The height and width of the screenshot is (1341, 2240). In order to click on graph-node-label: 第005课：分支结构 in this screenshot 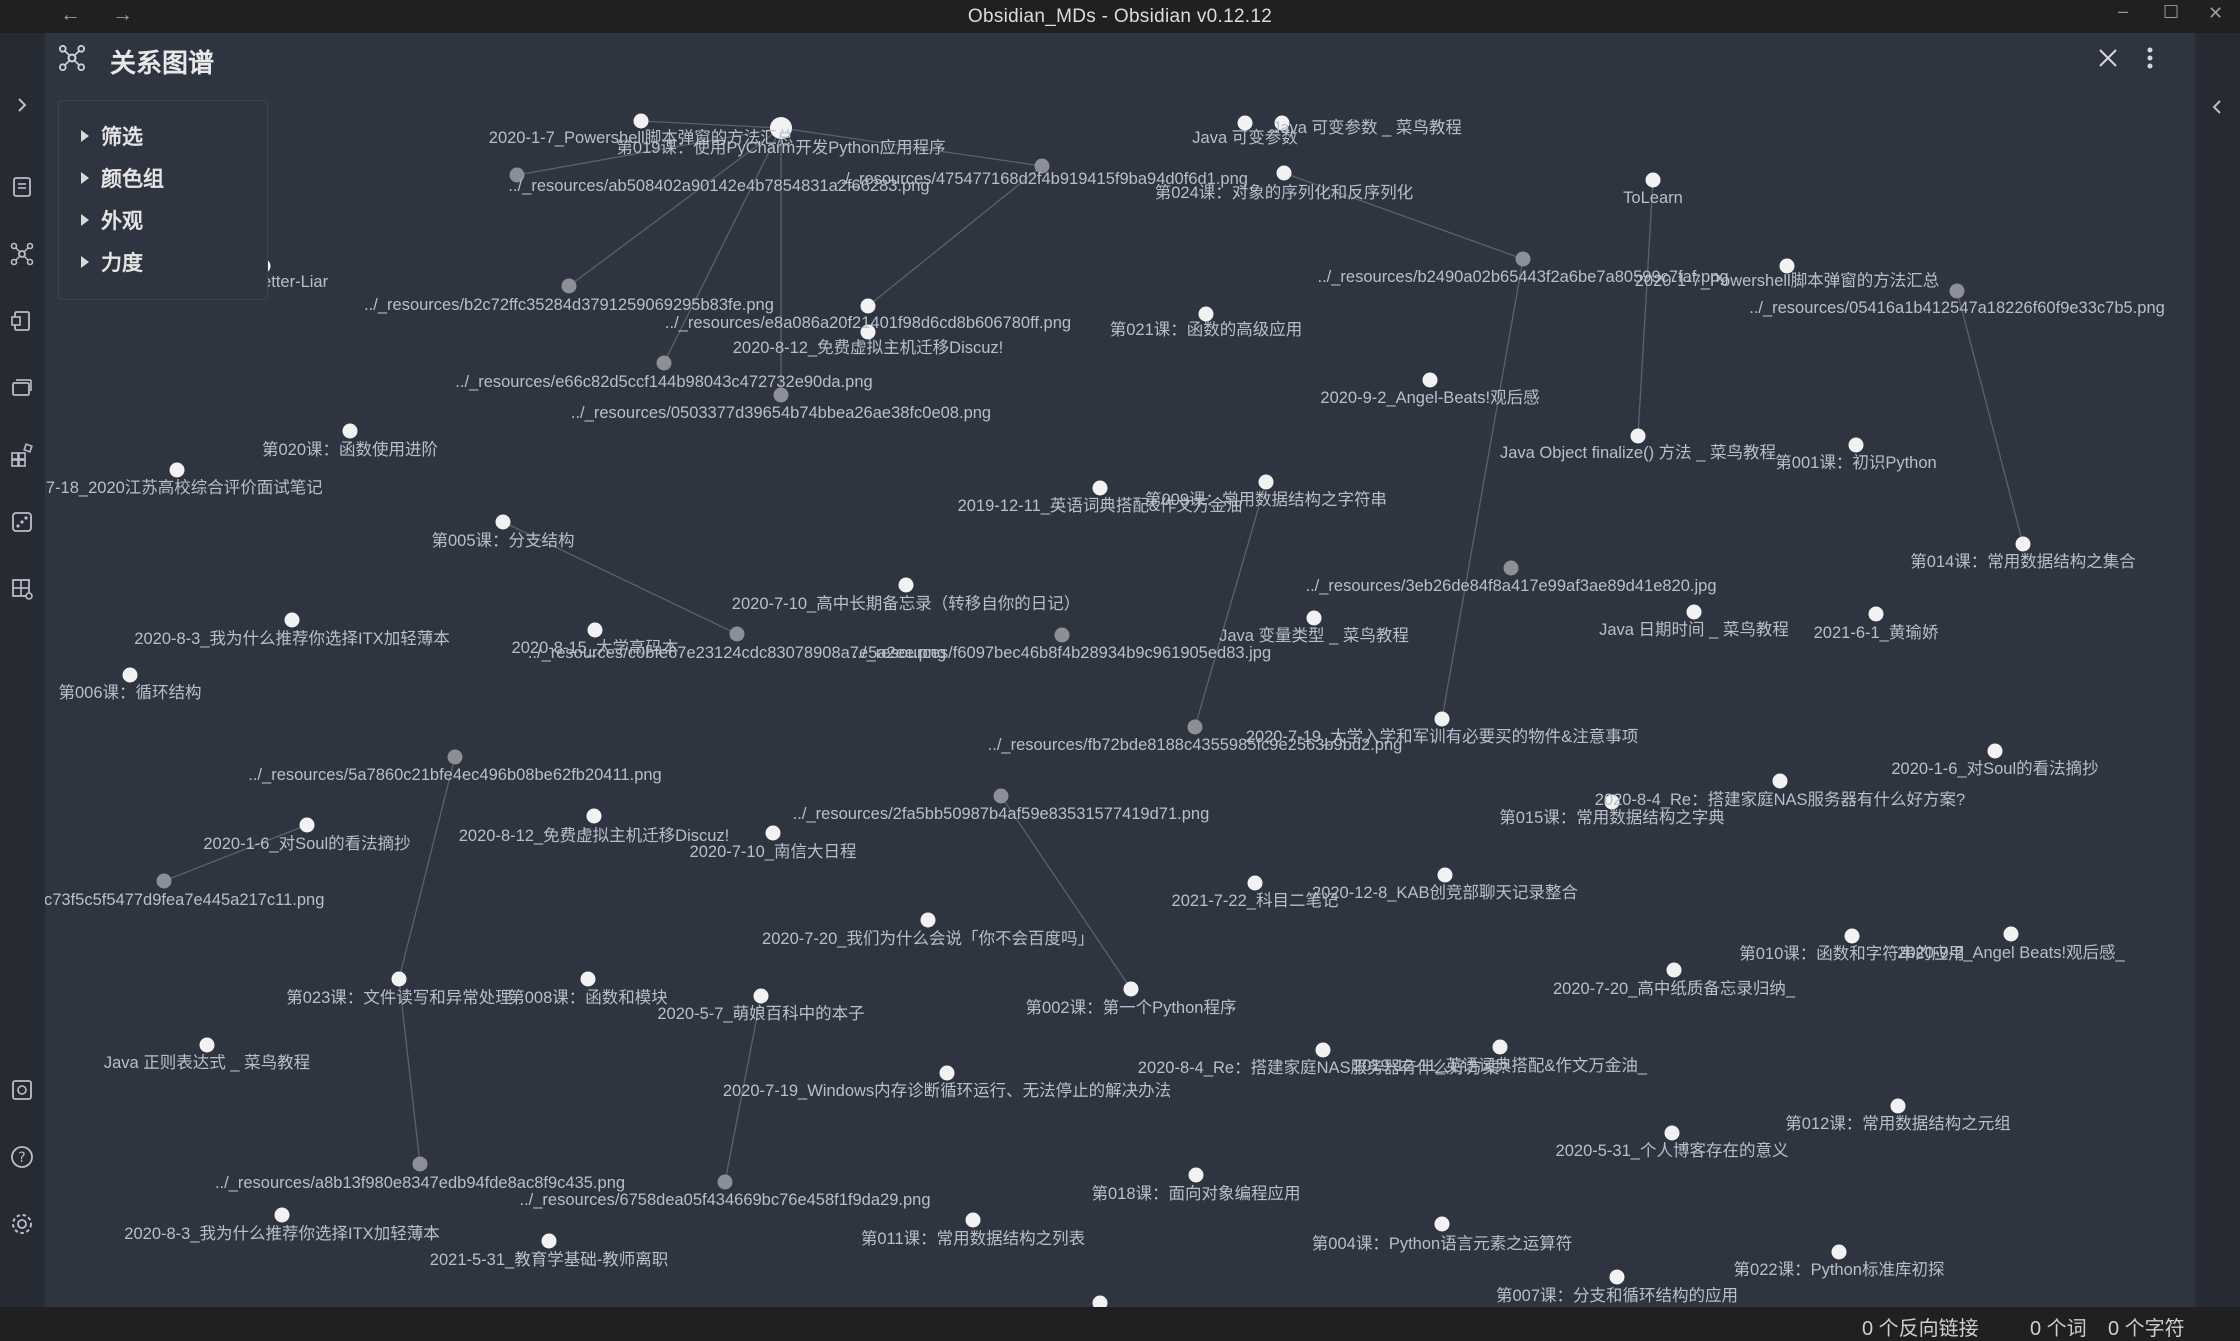, I will do `click(502, 540)`.